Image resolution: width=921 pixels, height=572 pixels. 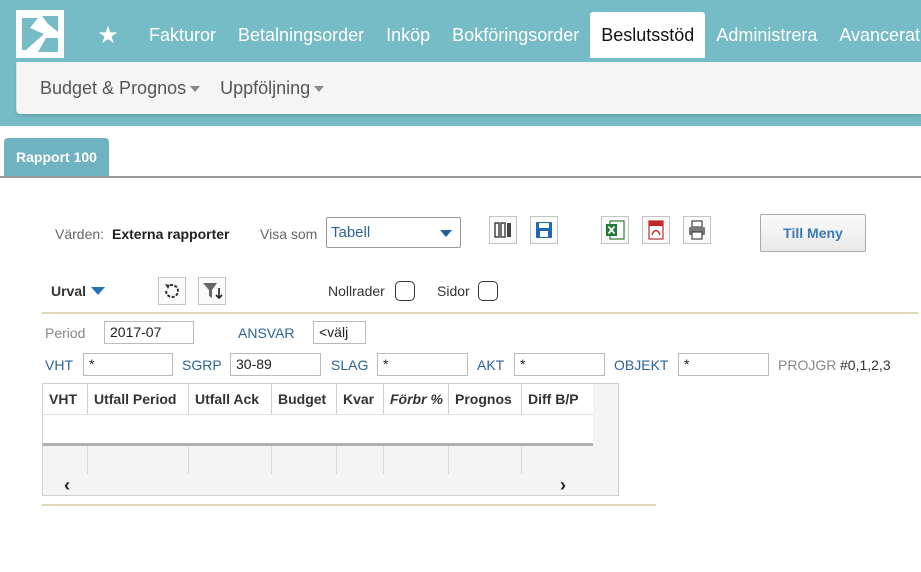 What do you see at coordinates (171, 234) in the screenshot?
I see `varden-value: Externa rapporter` at bounding box center [171, 234].